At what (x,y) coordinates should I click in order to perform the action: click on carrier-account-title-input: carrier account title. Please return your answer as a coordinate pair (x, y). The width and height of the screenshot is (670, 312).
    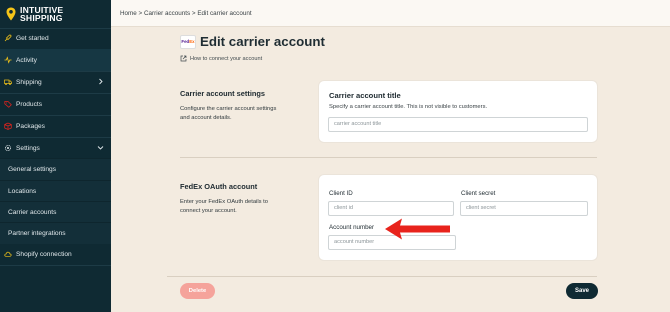
    Looking at the image, I should click on (458, 124).